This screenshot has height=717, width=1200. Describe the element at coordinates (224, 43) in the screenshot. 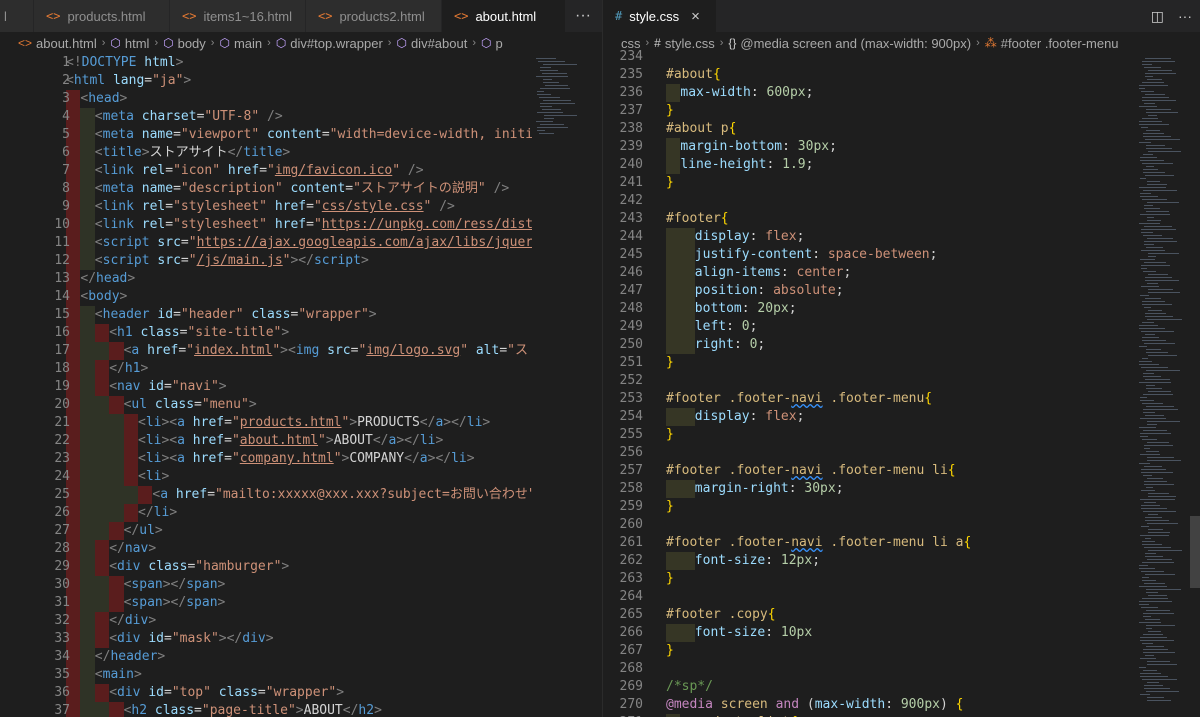

I see `symbol-icon: ⬡` at that location.